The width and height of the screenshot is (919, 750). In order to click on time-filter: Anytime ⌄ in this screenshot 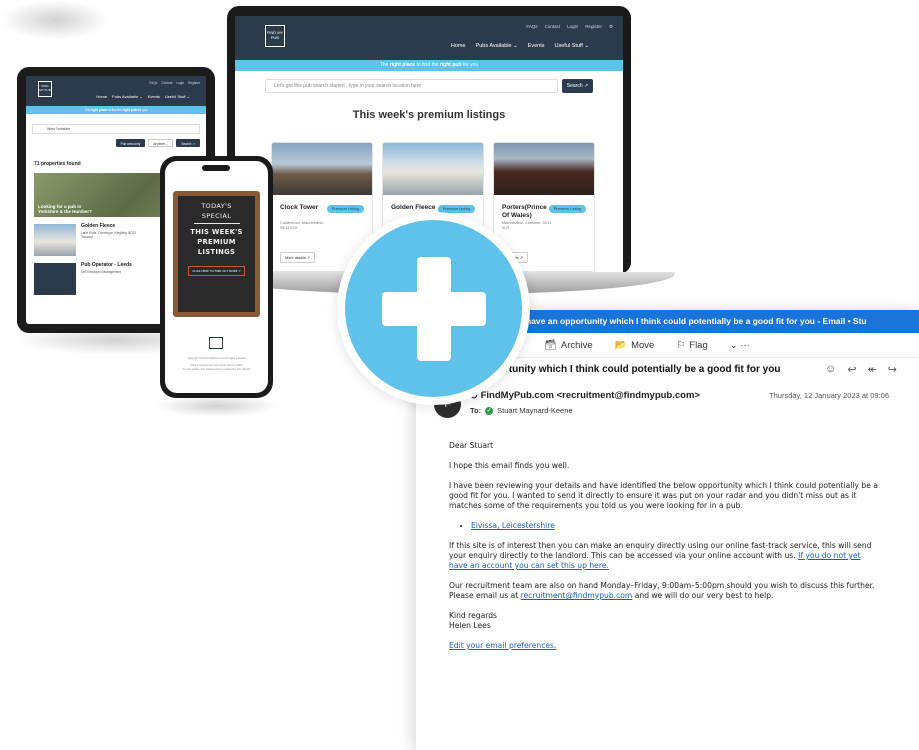, I will do `click(161, 143)`.